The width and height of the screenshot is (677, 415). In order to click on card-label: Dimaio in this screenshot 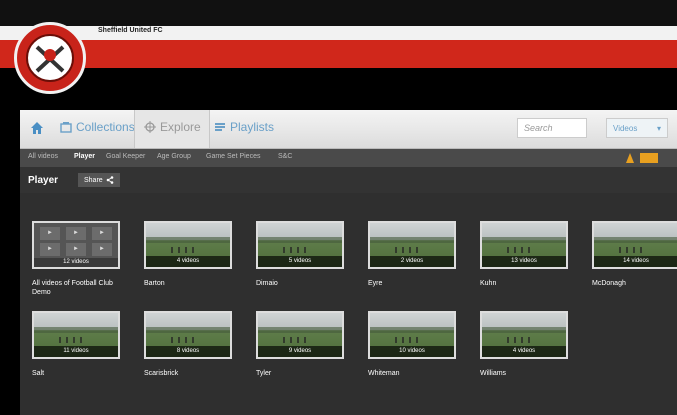, I will do `click(267, 283)`.